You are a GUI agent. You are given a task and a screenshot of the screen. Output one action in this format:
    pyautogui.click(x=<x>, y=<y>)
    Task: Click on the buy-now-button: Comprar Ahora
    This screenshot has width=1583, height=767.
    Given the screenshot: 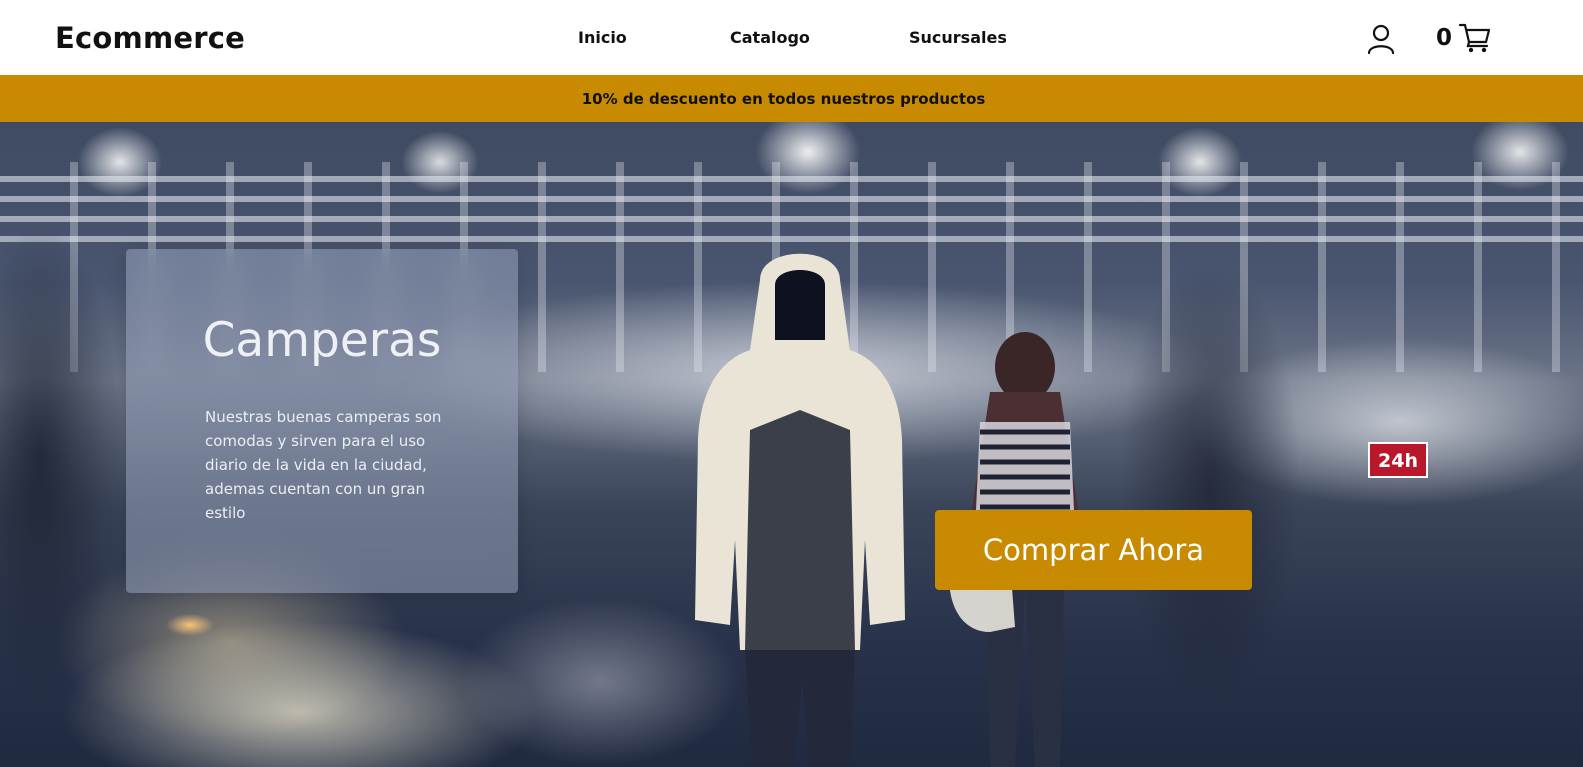 What is the action you would take?
    pyautogui.click(x=1093, y=550)
    